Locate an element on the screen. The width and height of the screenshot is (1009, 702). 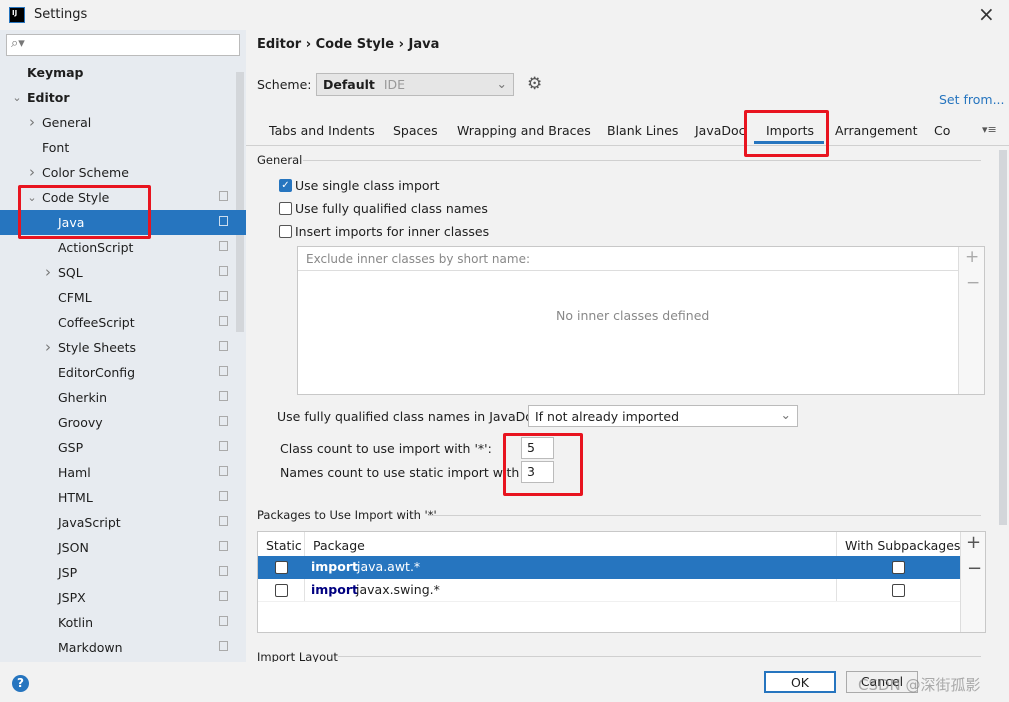
sidebar-item-html: HTML is located at coordinates (123, 497).